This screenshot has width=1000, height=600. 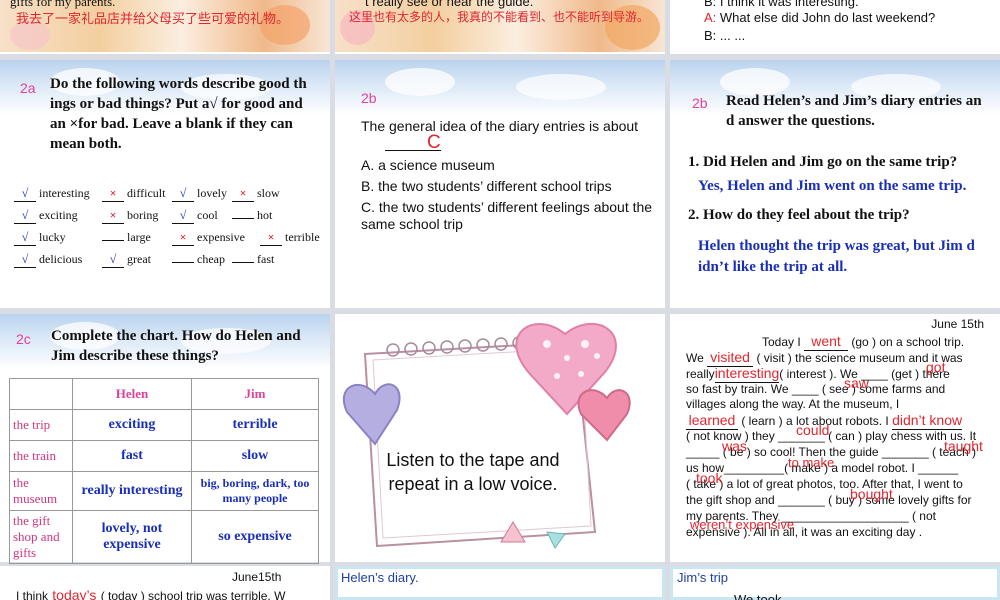 I want to click on notebook-illustration, so click(x=486, y=436).